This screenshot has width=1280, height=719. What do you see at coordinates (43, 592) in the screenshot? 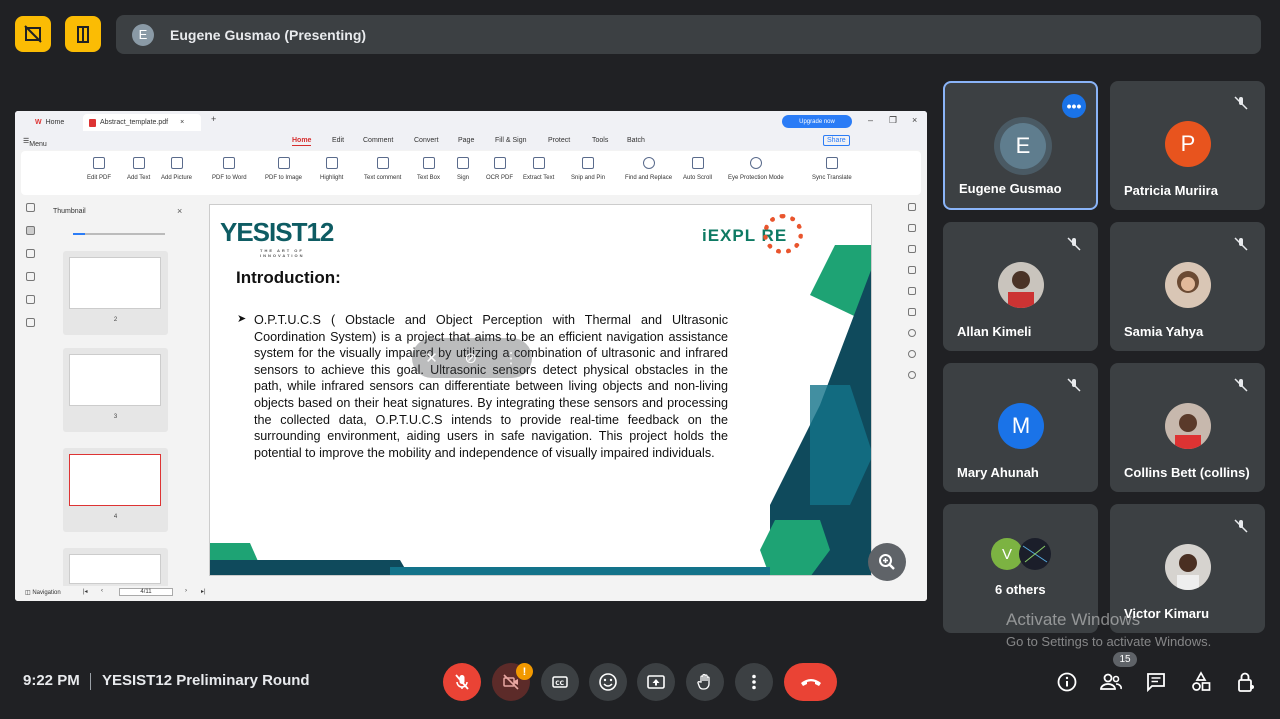
I see `navigation-toggle: ◫ Navigation` at bounding box center [43, 592].